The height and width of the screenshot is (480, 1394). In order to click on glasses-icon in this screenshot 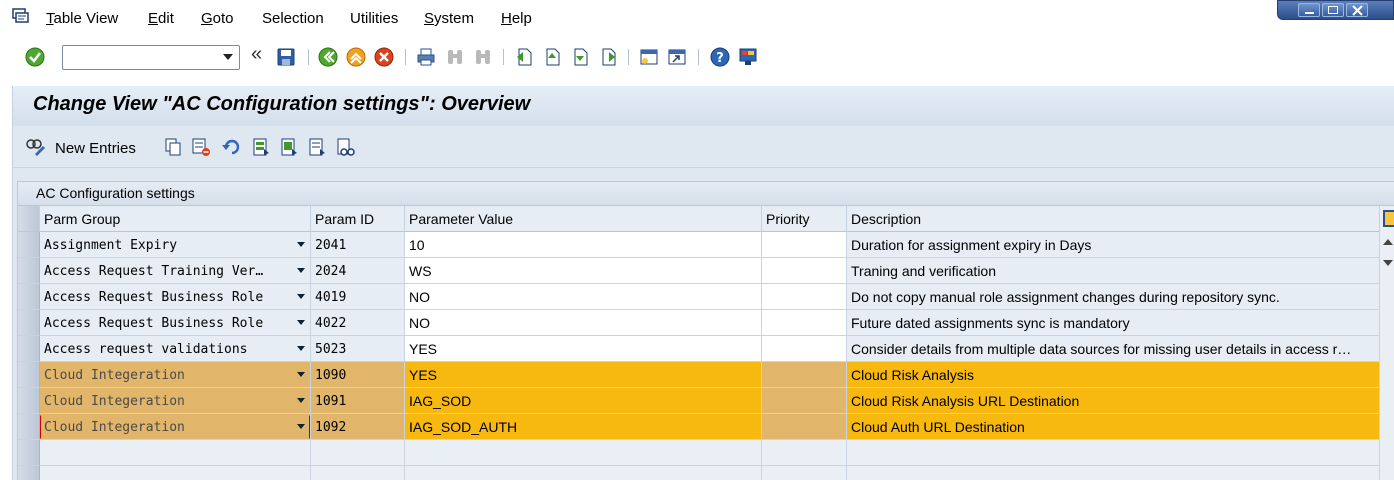, I will do `click(345, 147)`.